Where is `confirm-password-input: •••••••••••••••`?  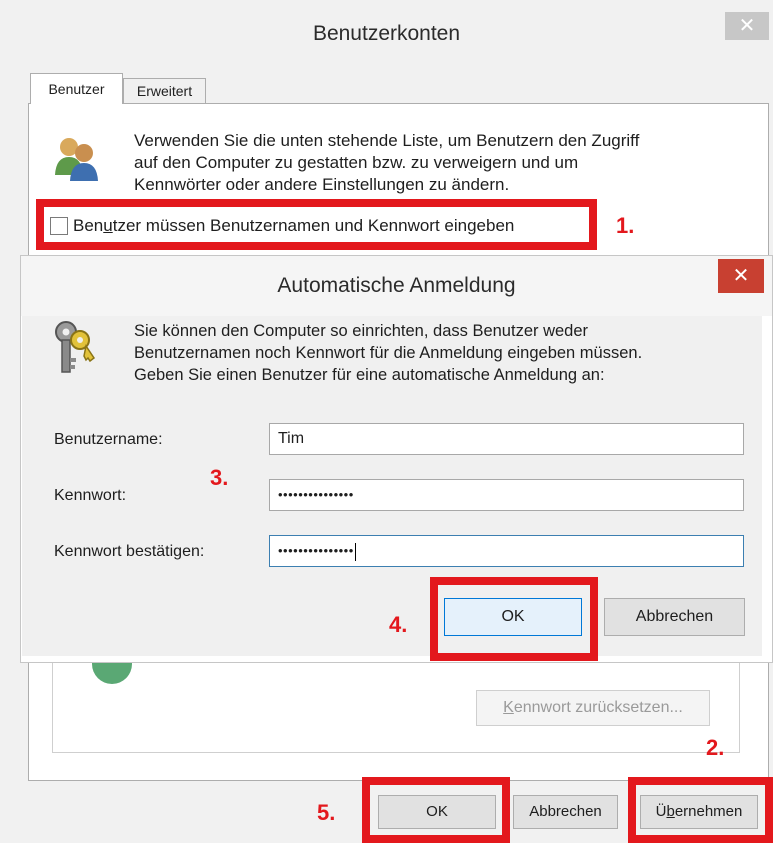
confirm-password-input: ••••••••••••••• is located at coordinates (506, 551).